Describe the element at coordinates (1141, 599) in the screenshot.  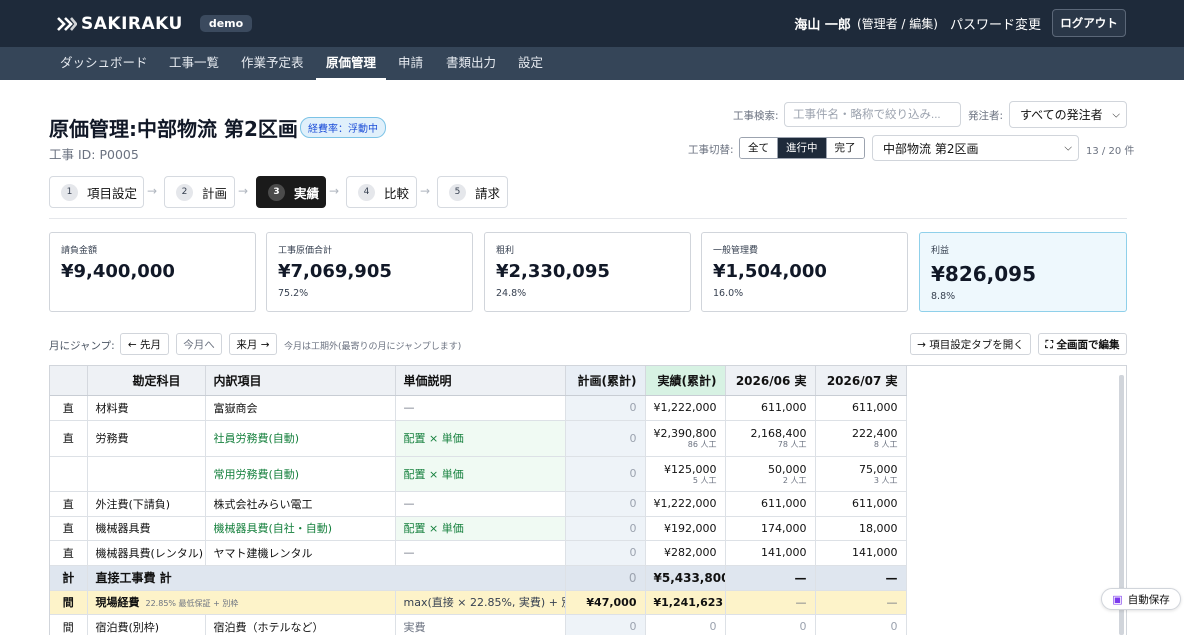
I see `autosave-indicator: ▣ 自動保存` at that location.